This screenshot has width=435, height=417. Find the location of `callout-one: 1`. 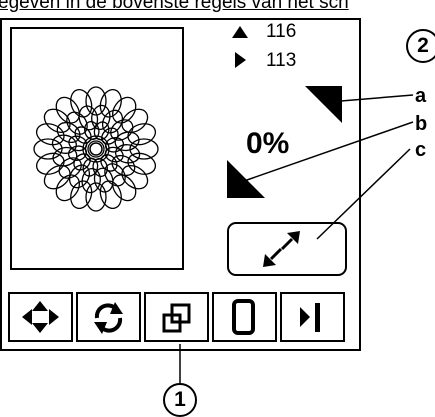

callout-one: 1 is located at coordinates (180, 400).